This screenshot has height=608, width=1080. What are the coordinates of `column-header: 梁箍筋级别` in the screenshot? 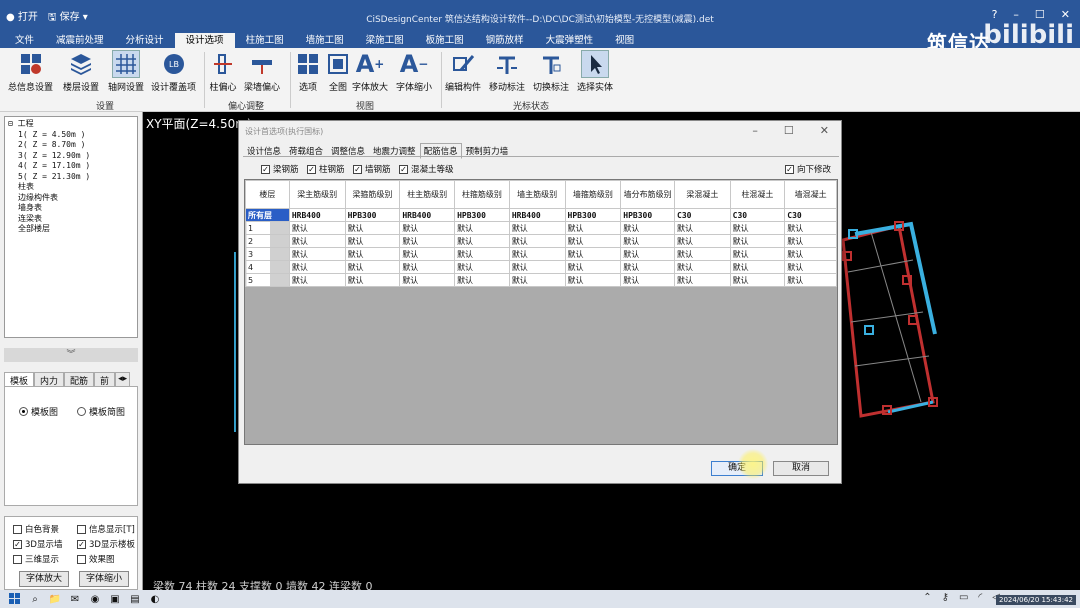 It's located at (372, 194).